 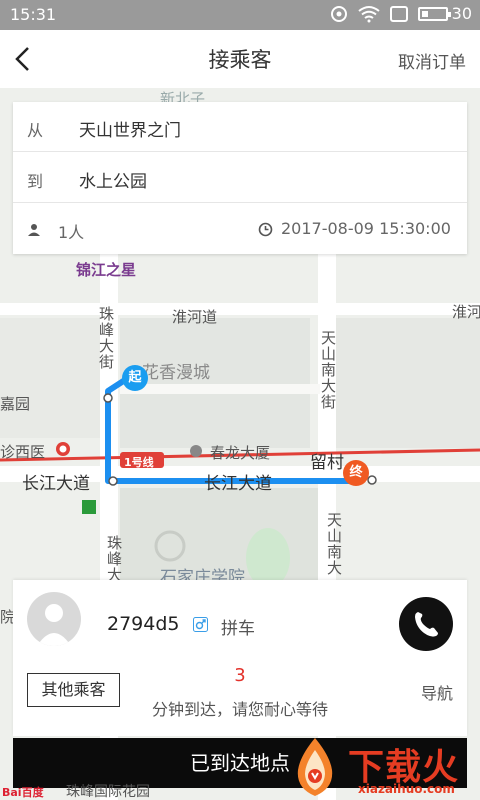 What do you see at coordinates (240, 229) in the screenshot?
I see `trip-info-row: 1人 2017-08-09 15:30:00` at bounding box center [240, 229].